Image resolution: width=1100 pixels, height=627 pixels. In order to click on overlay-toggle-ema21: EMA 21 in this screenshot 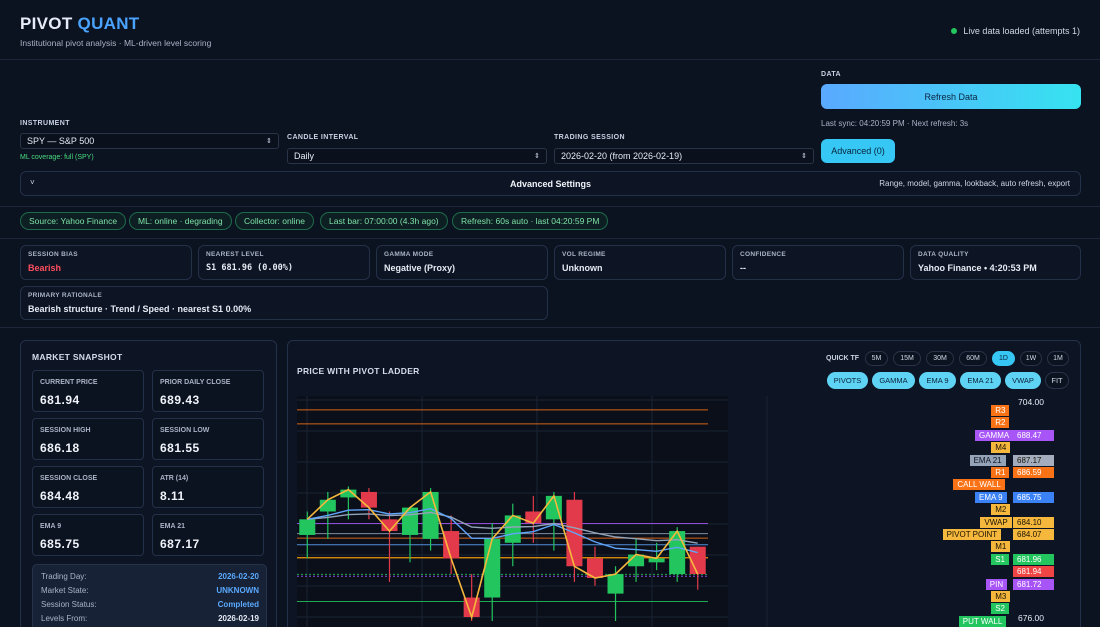, I will do `click(980, 380)`.